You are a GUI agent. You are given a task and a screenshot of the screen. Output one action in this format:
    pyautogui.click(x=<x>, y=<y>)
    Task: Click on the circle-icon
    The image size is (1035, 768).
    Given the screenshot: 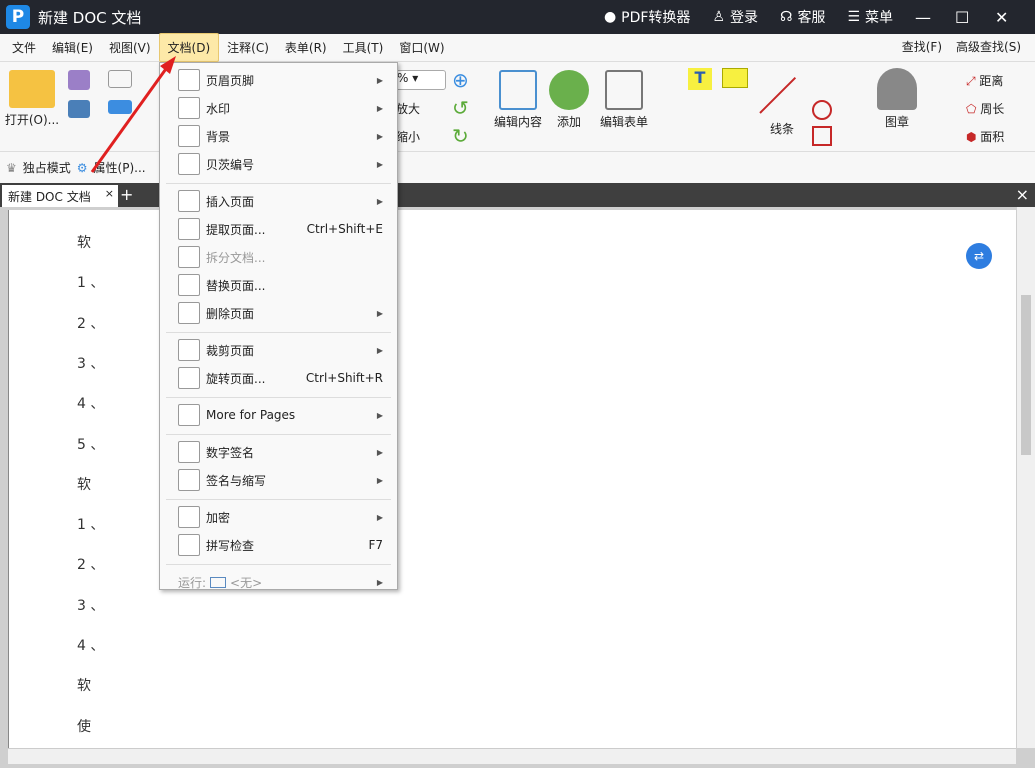 What is the action you would take?
    pyautogui.click(x=822, y=110)
    